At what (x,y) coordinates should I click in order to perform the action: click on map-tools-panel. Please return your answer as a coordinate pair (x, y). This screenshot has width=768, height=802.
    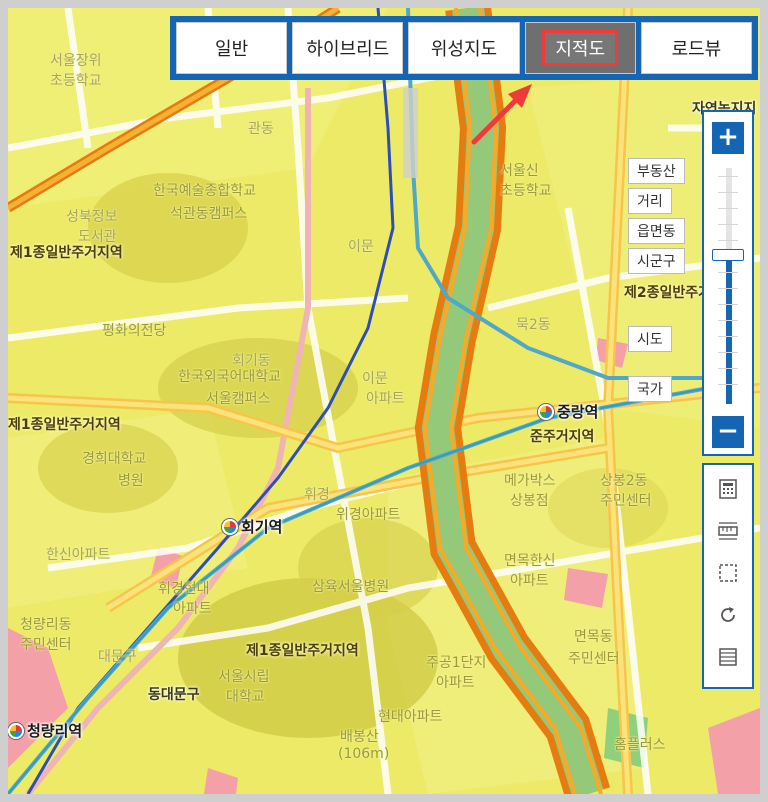
    Looking at the image, I should click on (728, 576).